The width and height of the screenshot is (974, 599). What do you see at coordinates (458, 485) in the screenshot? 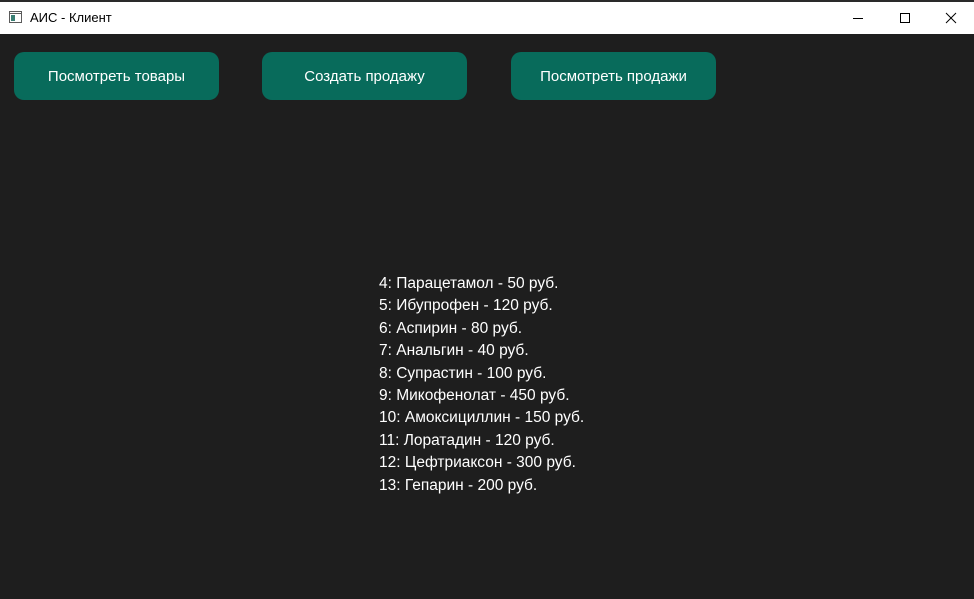
I see `list-item: 13: Гепарин - 200 руб.` at bounding box center [458, 485].